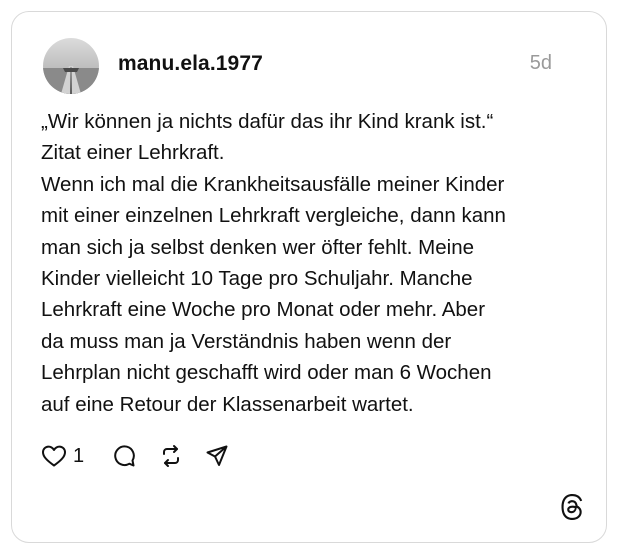 Image resolution: width=620 pixels, height=556 pixels. I want to click on comment-button, so click(124, 456).